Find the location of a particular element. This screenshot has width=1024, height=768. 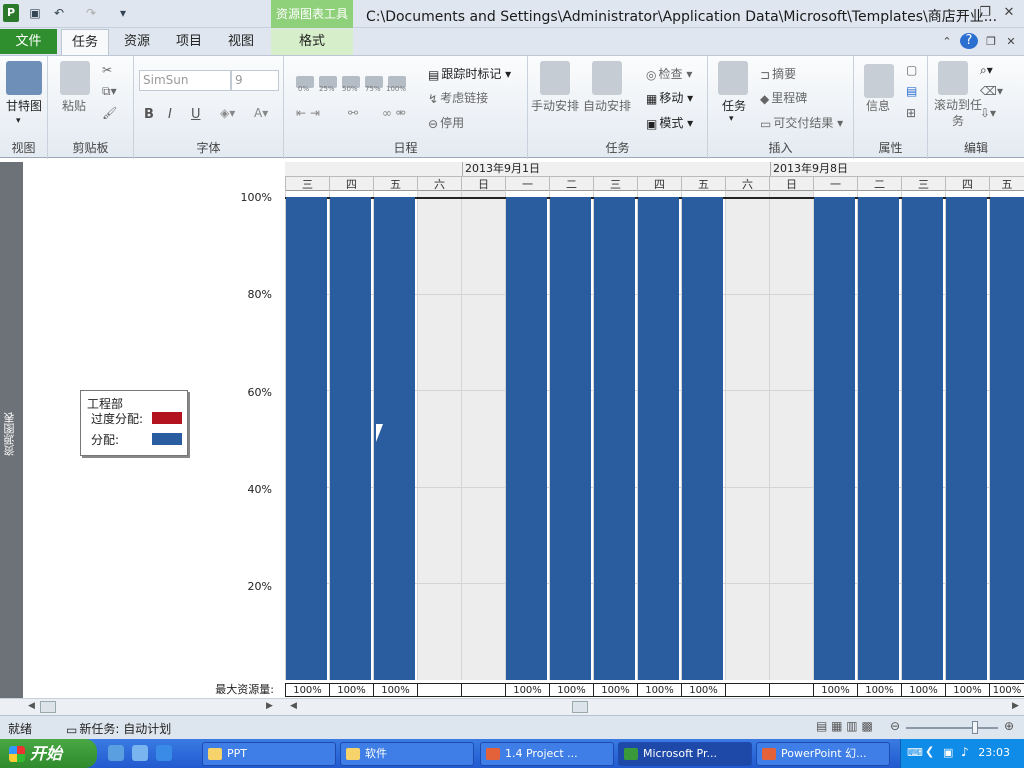

view-shortcut-icons: ▤ ▦ ▥ ▩ is located at coordinates (844, 726).